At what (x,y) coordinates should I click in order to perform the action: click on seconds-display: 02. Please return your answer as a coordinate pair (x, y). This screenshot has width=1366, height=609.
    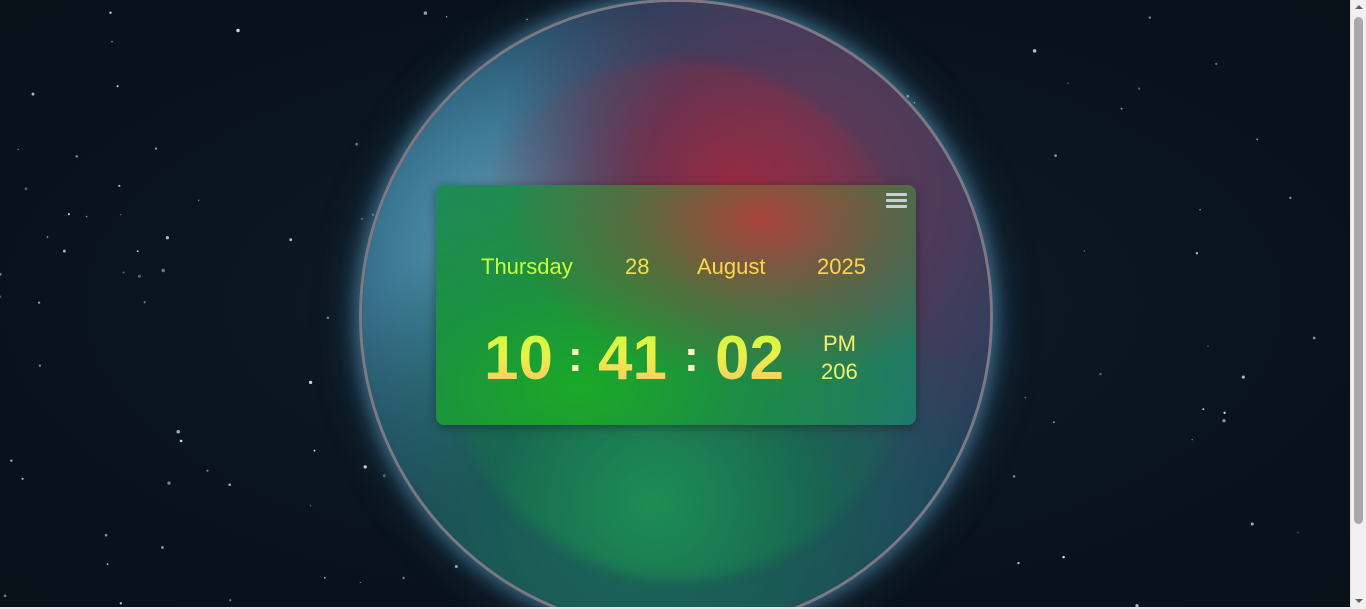
    Looking at the image, I should click on (749, 358).